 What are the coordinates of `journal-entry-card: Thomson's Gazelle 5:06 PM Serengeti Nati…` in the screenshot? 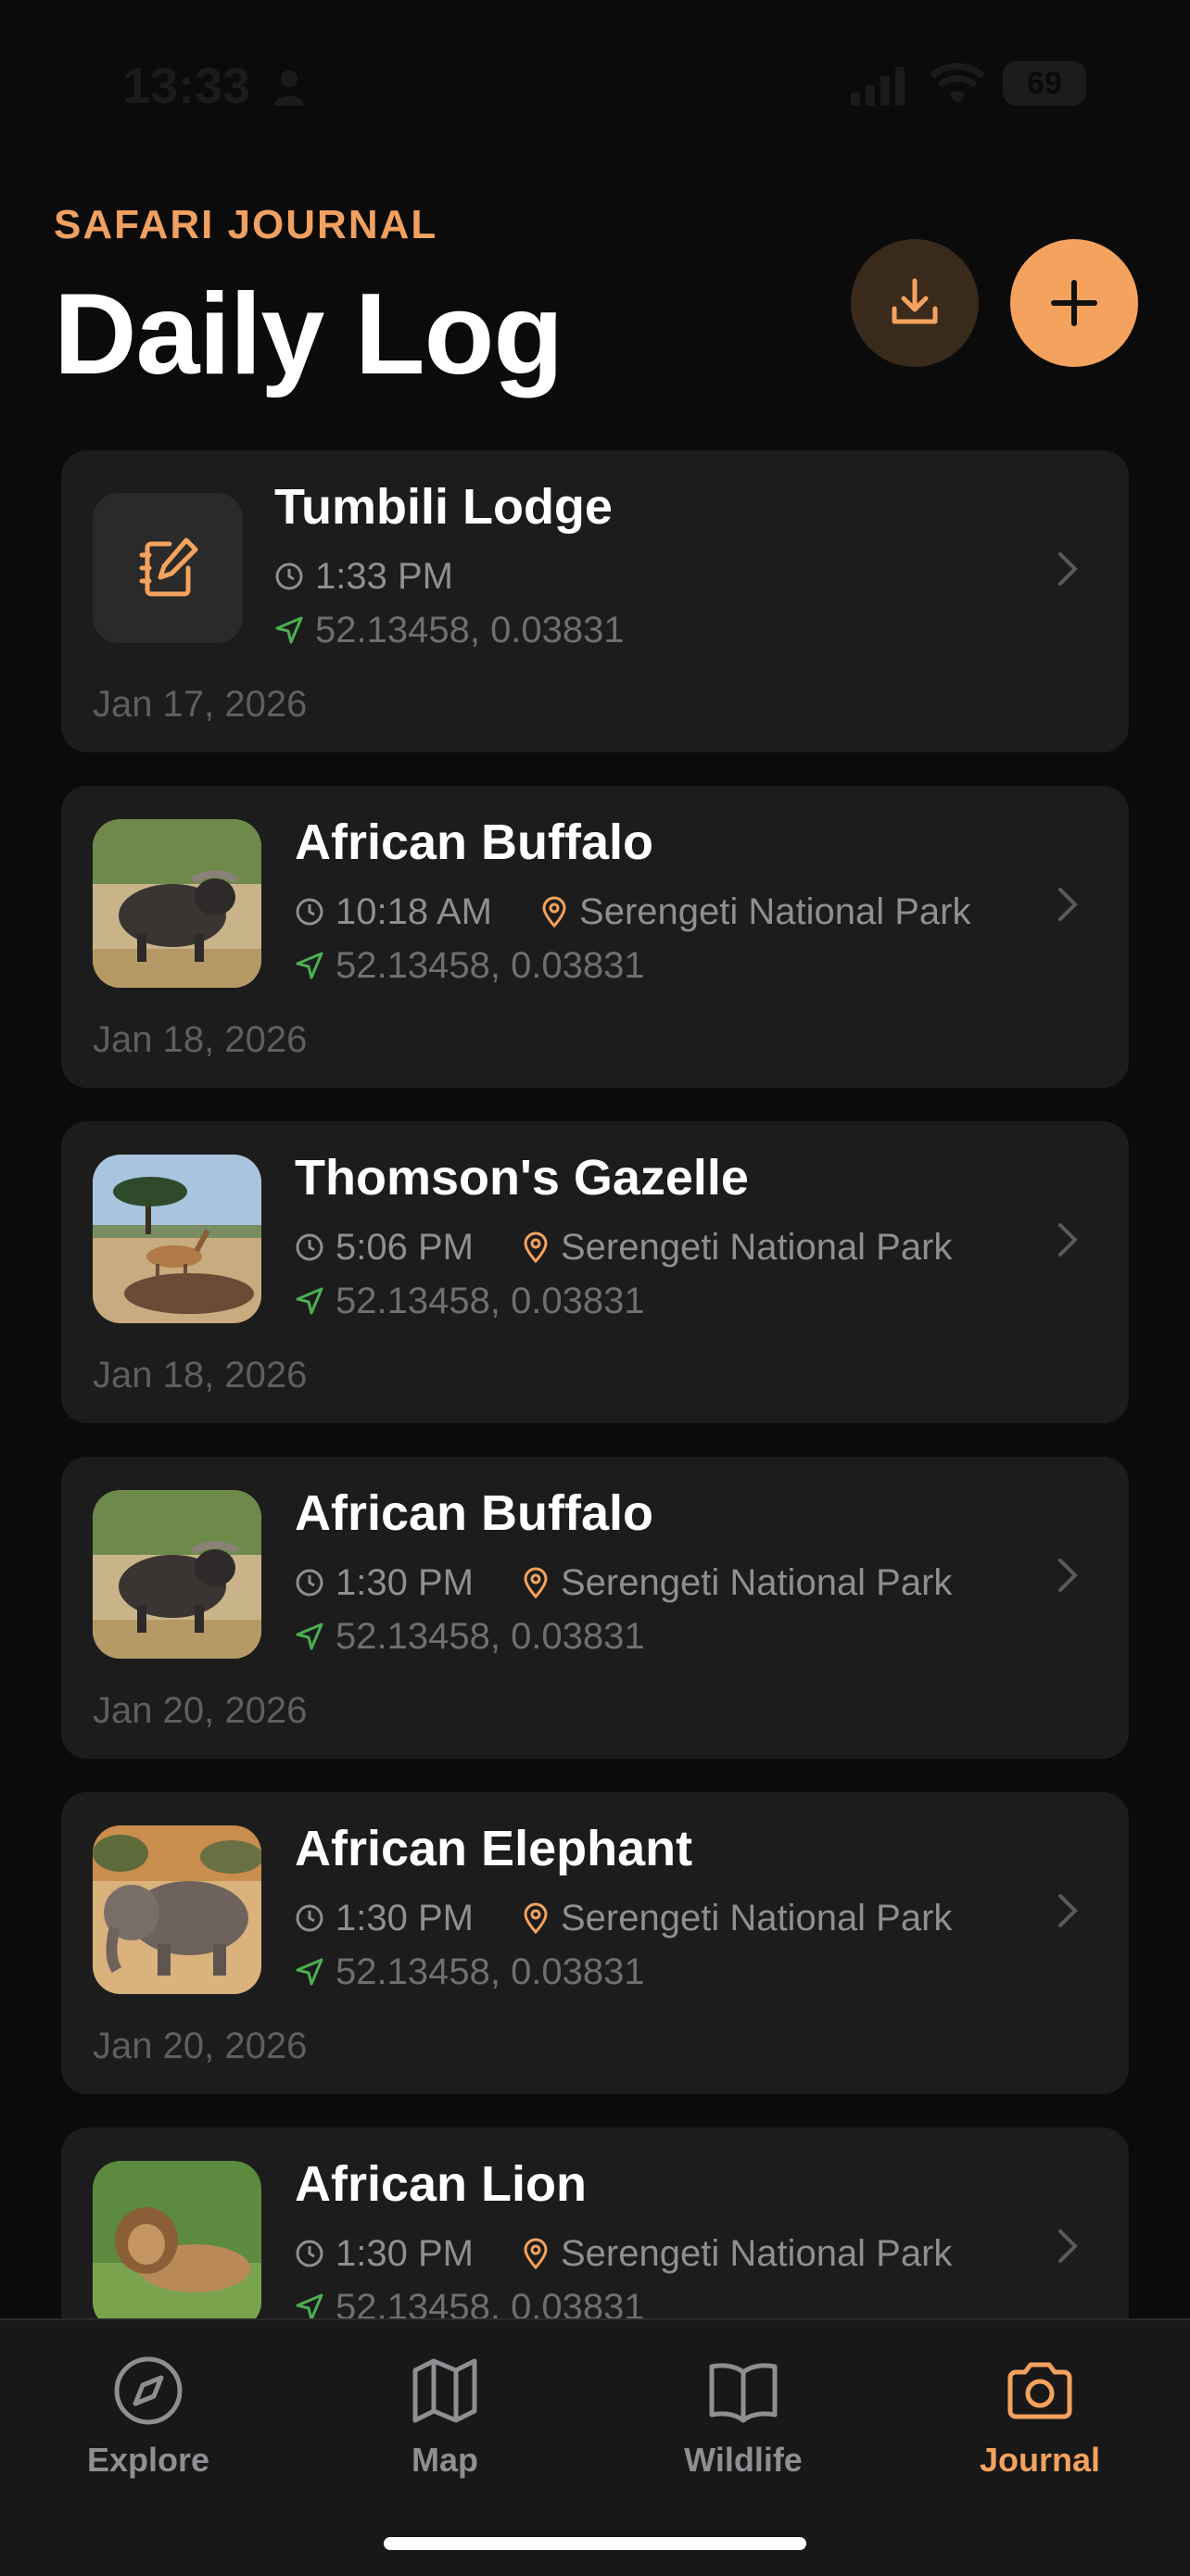 It's located at (595, 1272).